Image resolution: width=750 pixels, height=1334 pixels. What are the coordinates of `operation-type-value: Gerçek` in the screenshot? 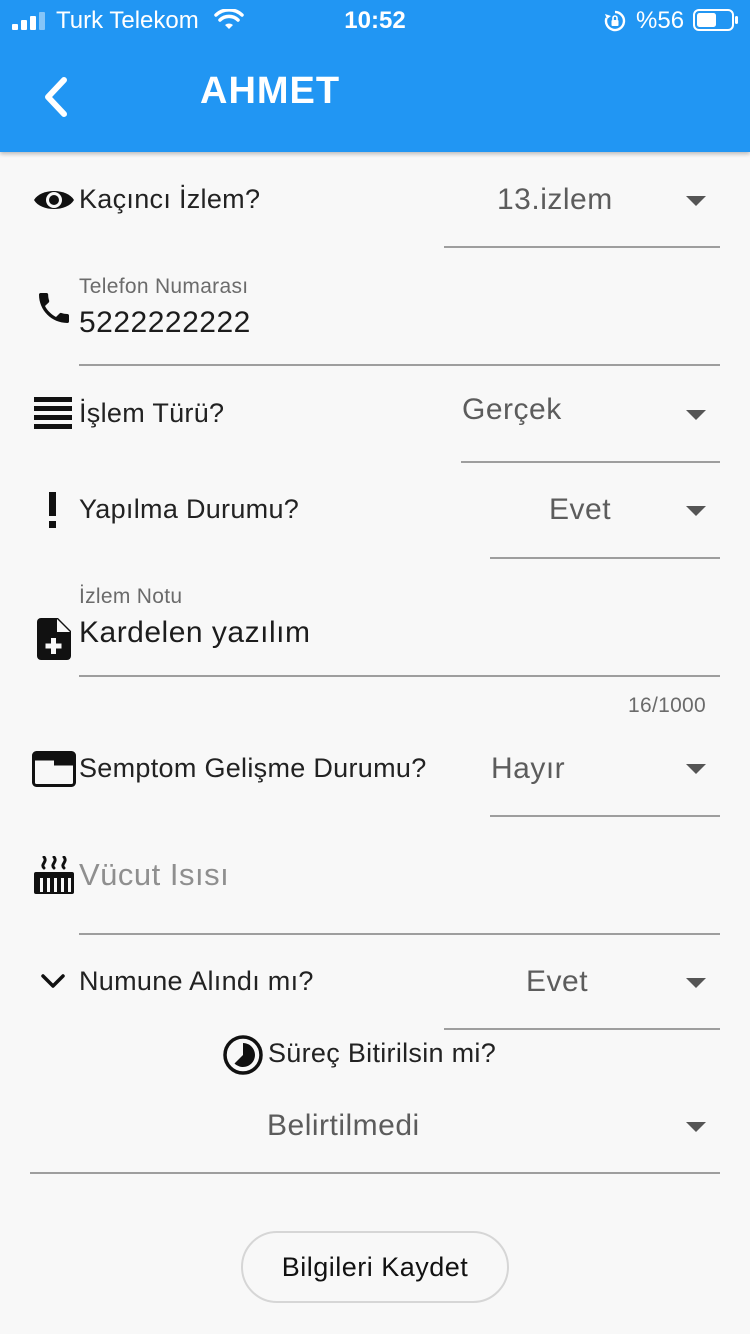 It's located at (512, 409).